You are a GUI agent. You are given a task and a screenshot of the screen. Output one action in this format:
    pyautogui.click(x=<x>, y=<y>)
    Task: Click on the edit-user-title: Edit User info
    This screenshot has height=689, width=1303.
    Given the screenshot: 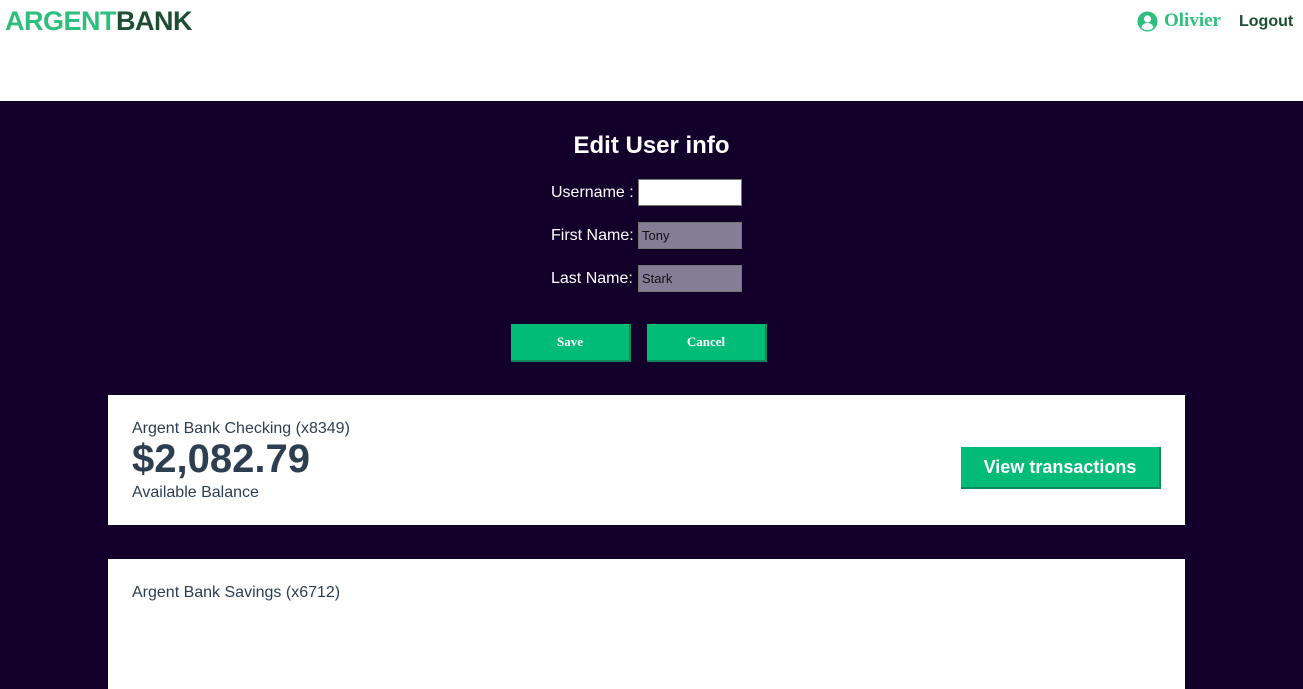 What is the action you would take?
    pyautogui.click(x=651, y=145)
    